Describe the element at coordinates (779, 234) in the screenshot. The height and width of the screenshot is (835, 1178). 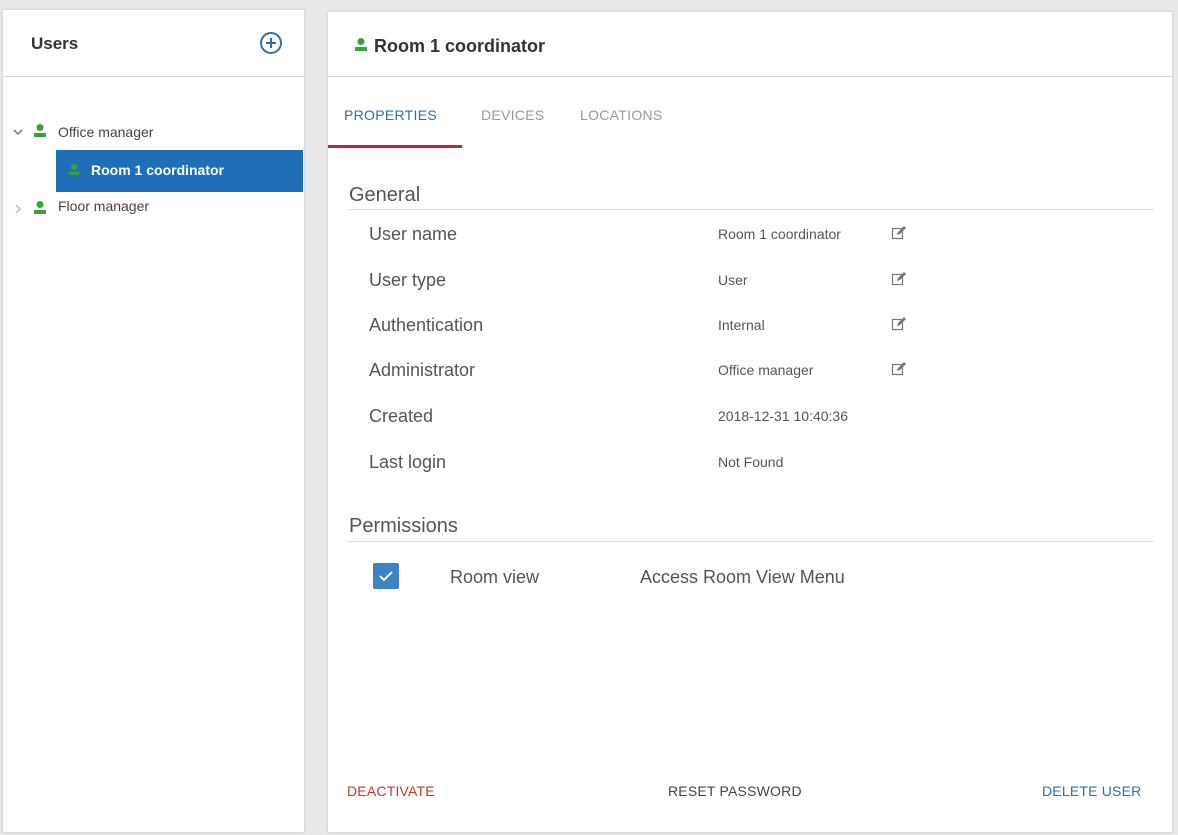
I see `prop-value-user-name: Room 1 coordinator` at that location.